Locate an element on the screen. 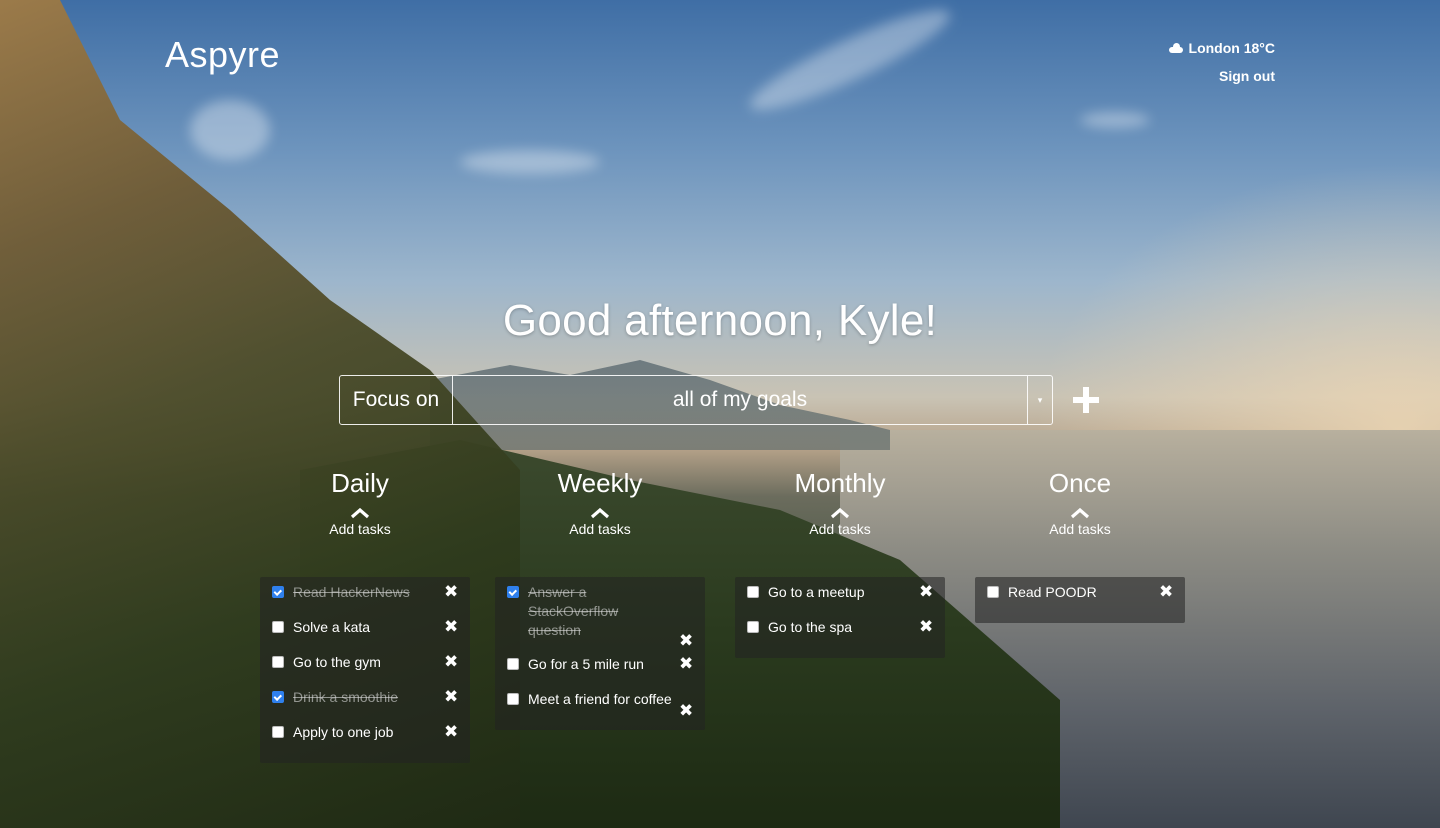 The image size is (1440, 828). task-item: Go for a 5 mile run ✖ is located at coordinates (600, 670).